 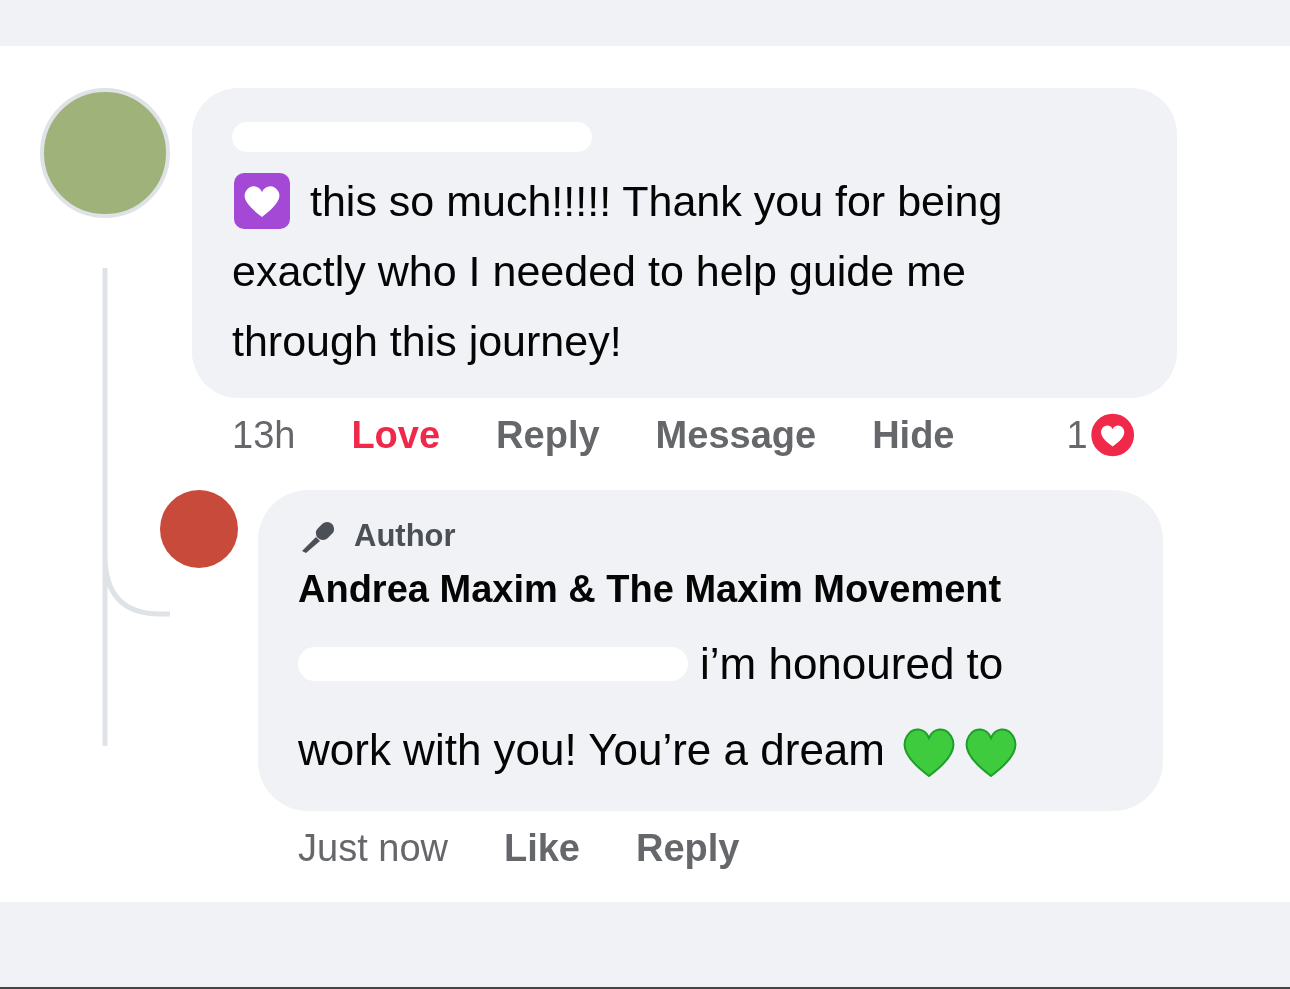 I want to click on reply-text: i’m honoured to, so click(x=852, y=664).